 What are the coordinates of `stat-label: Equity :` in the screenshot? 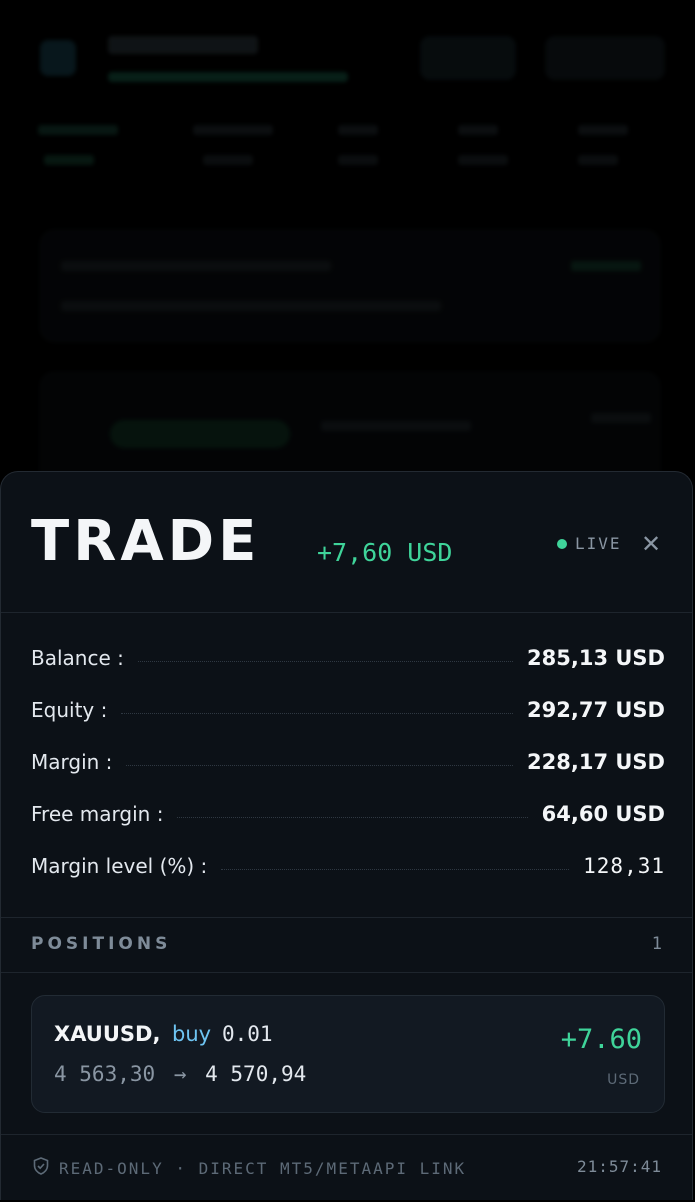 It's located at (69, 710).